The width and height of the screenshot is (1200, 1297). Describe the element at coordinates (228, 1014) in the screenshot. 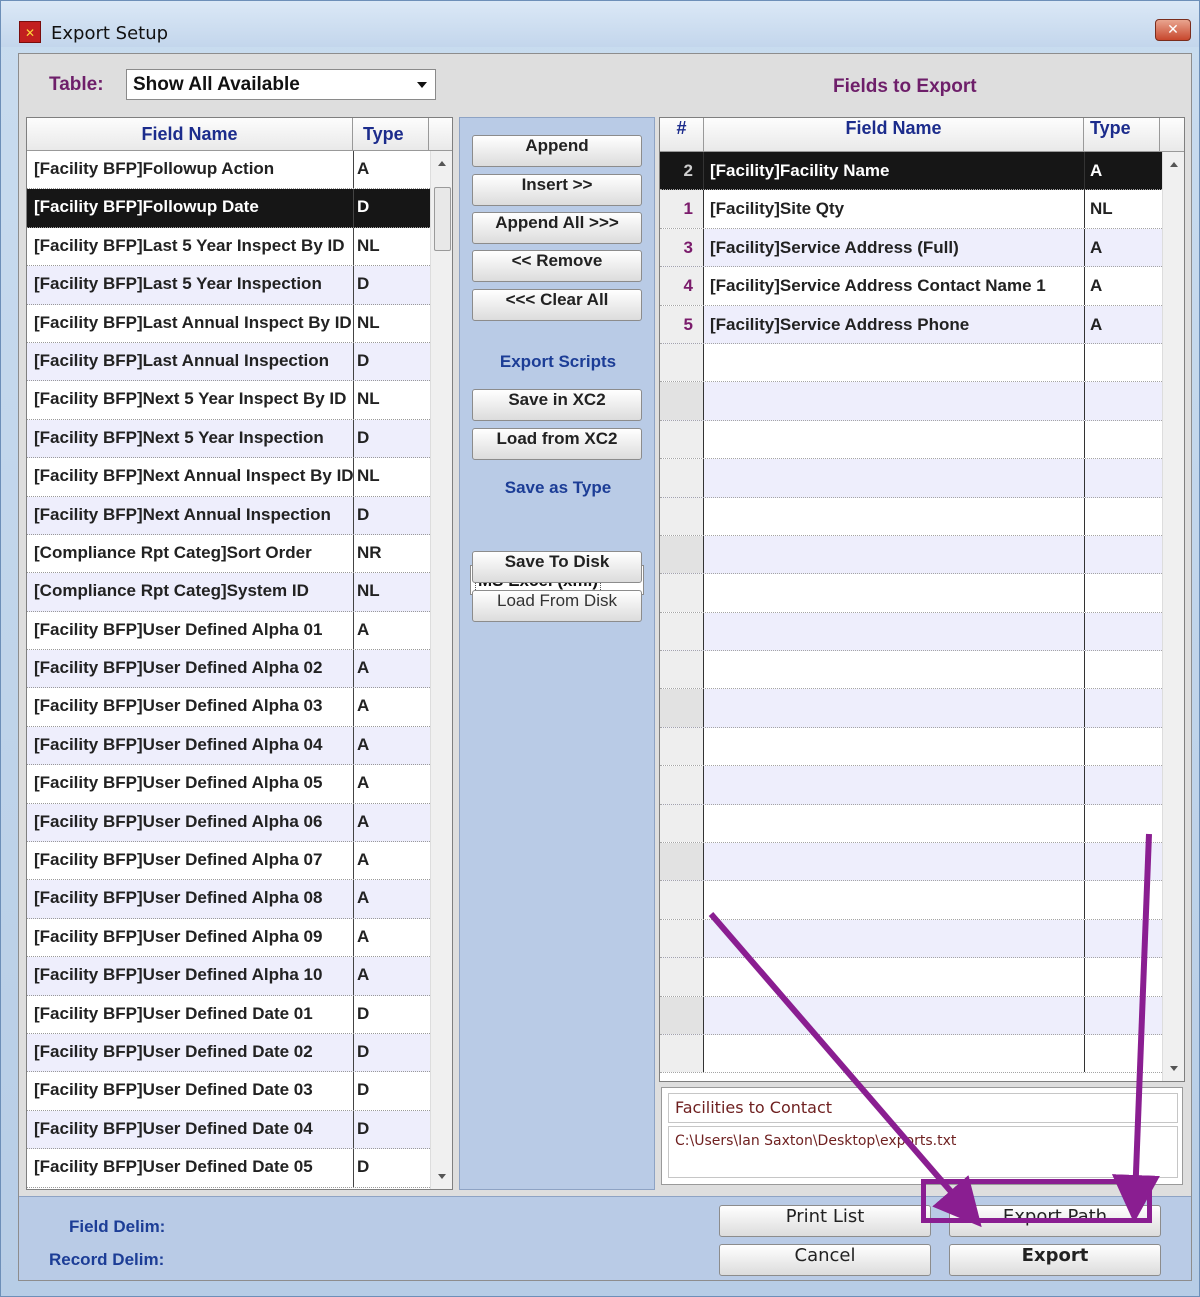

I see `available-field-row: [Facility BFP]User Defined Date 01 D` at that location.